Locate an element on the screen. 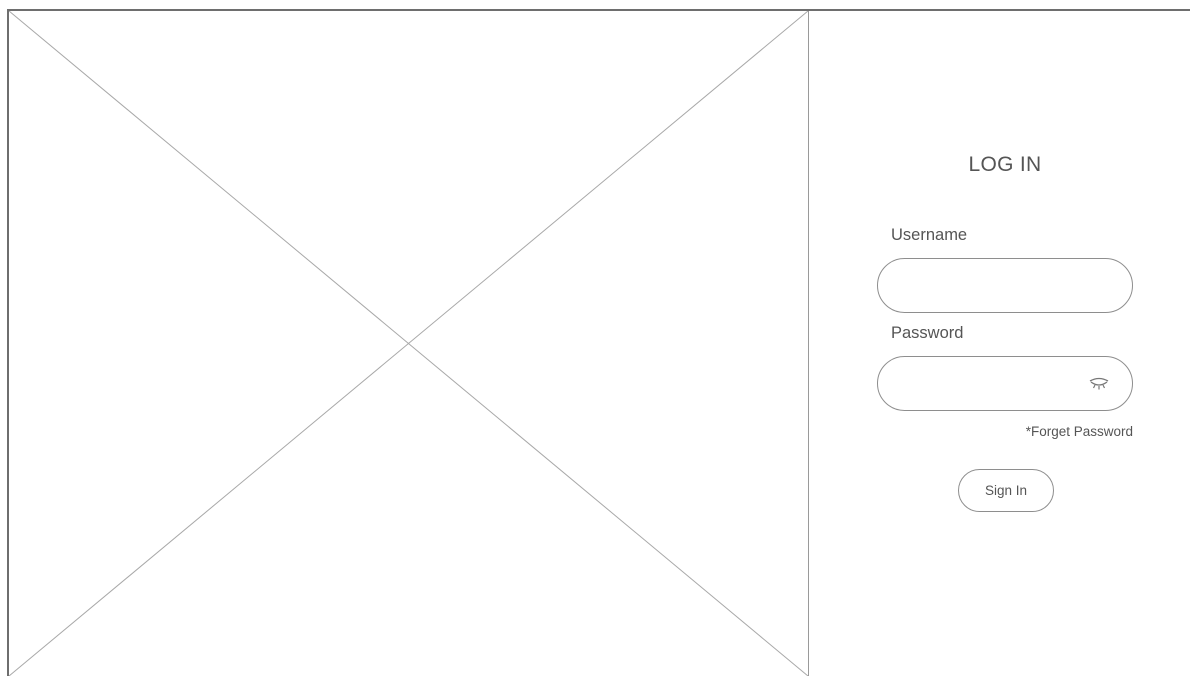  sign-in-button: Sign In is located at coordinates (1006, 490).